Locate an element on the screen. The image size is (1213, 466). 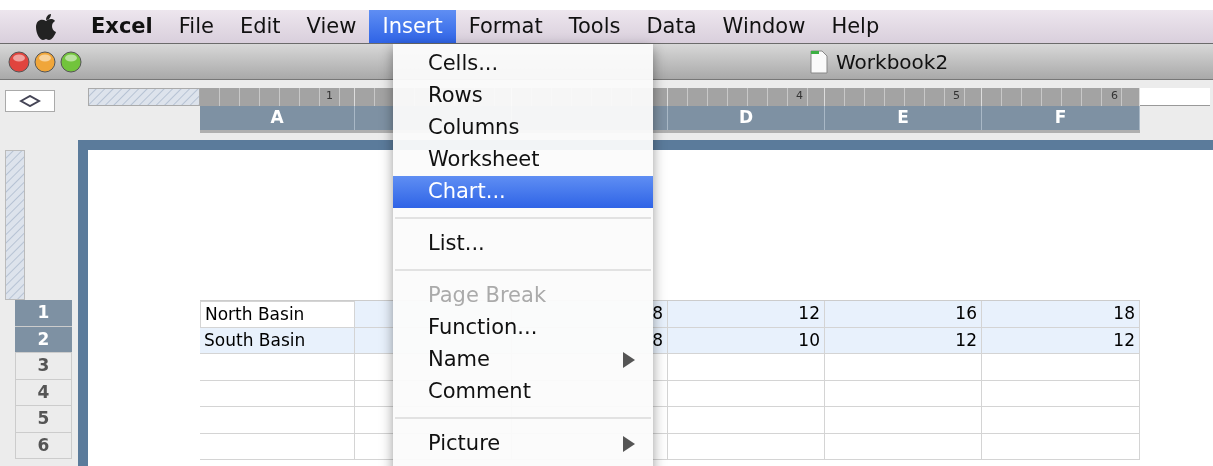
select-all-button is located at coordinates (30, 101).